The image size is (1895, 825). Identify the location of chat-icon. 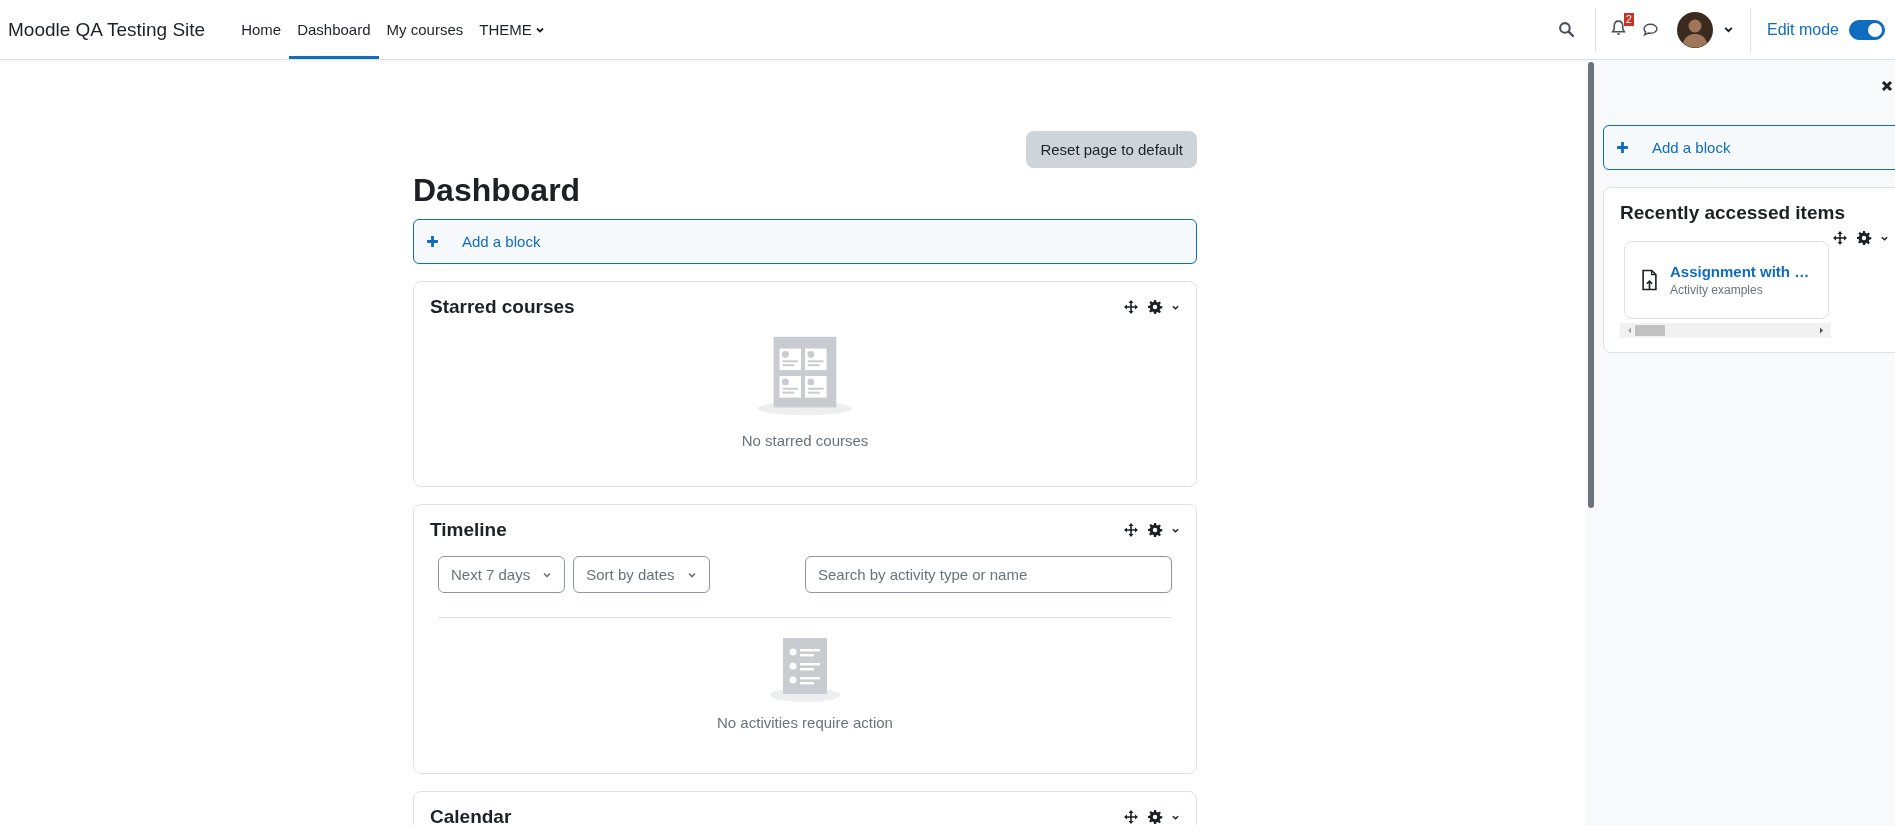
(1650, 29).